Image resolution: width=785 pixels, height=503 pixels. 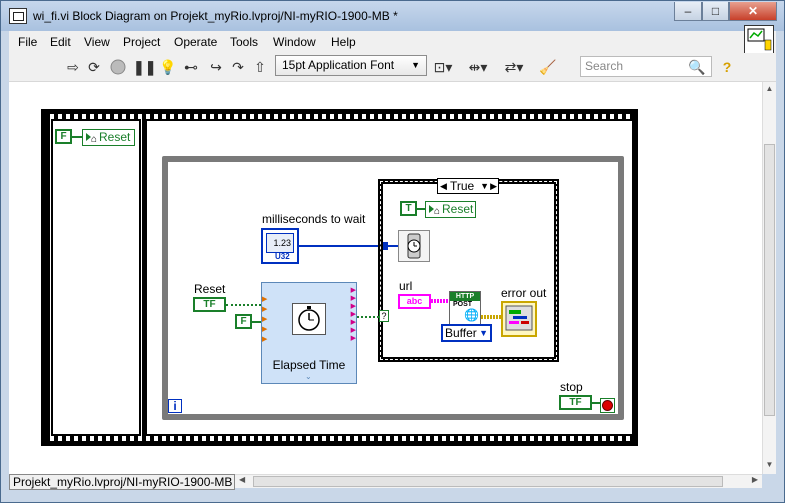 I want to click on case-down-arrow-icon: ▼, so click(x=484, y=186).